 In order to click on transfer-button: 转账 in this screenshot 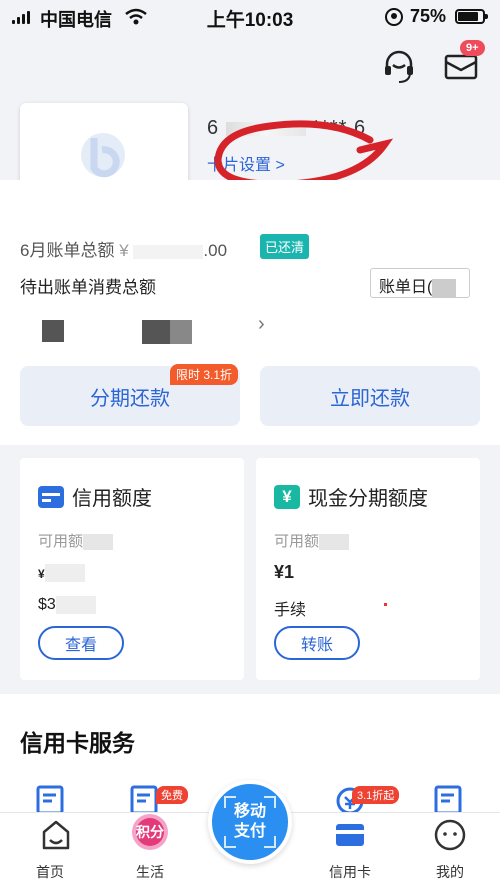, I will do `click(317, 643)`.